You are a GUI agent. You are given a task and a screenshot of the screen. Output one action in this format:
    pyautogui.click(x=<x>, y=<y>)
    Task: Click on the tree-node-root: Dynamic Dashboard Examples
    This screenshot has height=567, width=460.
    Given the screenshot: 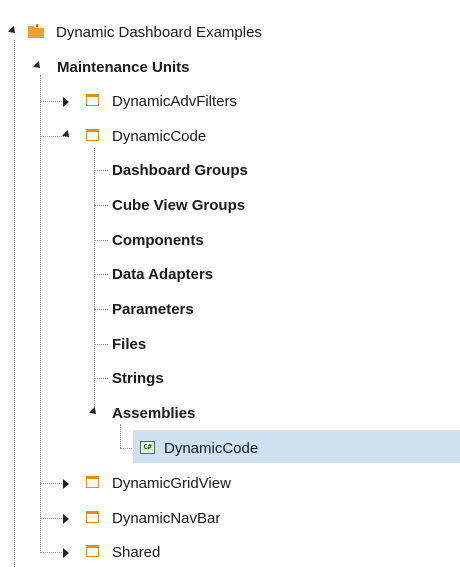 What is the action you would take?
    pyautogui.click(x=230, y=32)
    